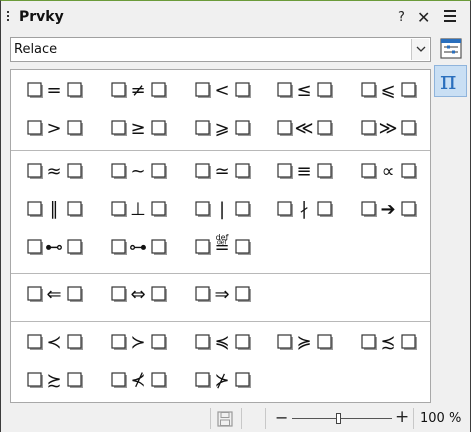 This screenshot has height=432, width=471. What do you see at coordinates (41, 17) in the screenshot?
I see `window-title: Prvky` at bounding box center [41, 17].